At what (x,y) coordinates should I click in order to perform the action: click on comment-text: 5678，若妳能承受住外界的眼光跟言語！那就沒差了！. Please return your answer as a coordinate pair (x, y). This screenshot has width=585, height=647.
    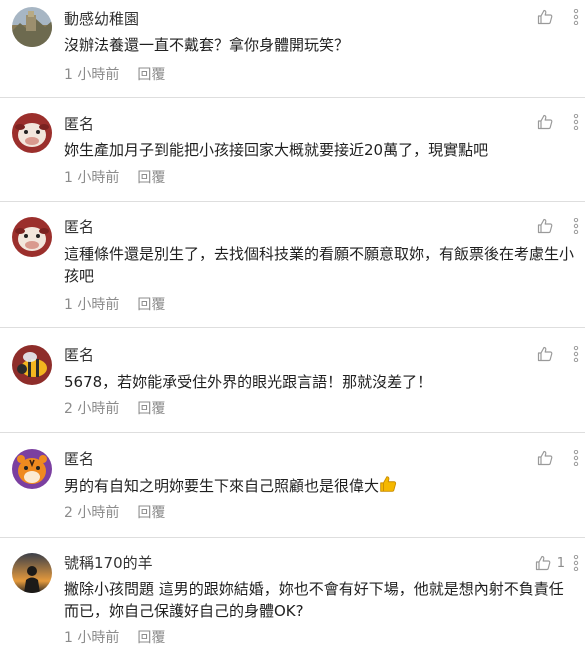
    Looking at the image, I should click on (248, 382).